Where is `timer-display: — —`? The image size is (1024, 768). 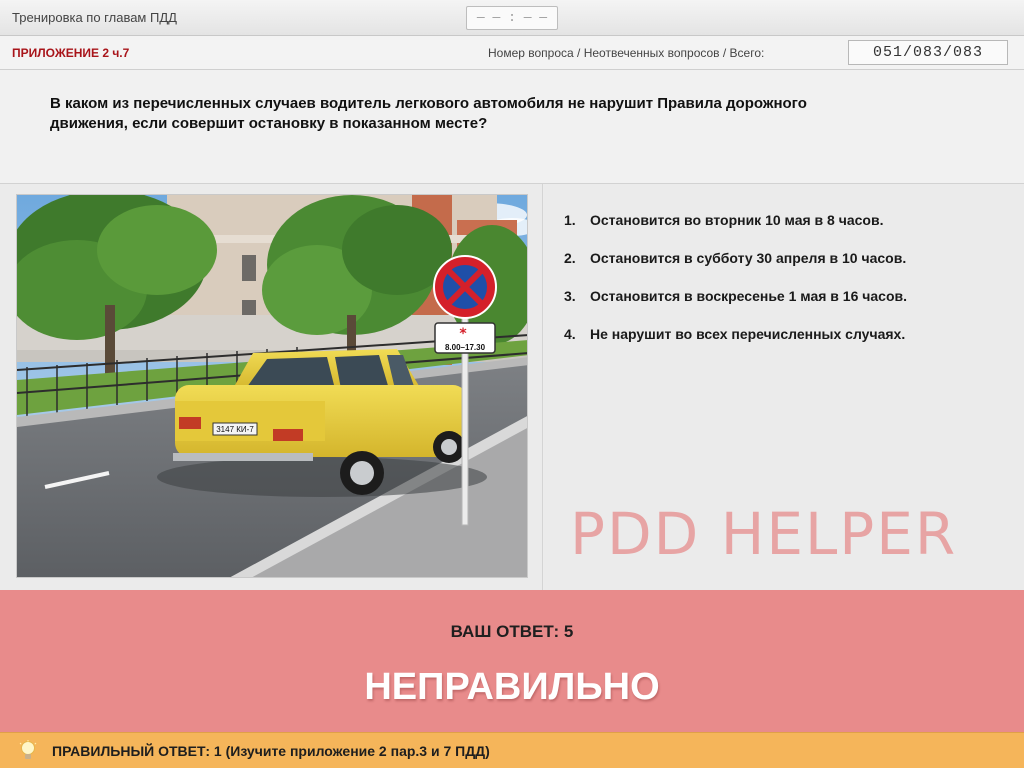
timer-display: — — is located at coordinates (512, 18).